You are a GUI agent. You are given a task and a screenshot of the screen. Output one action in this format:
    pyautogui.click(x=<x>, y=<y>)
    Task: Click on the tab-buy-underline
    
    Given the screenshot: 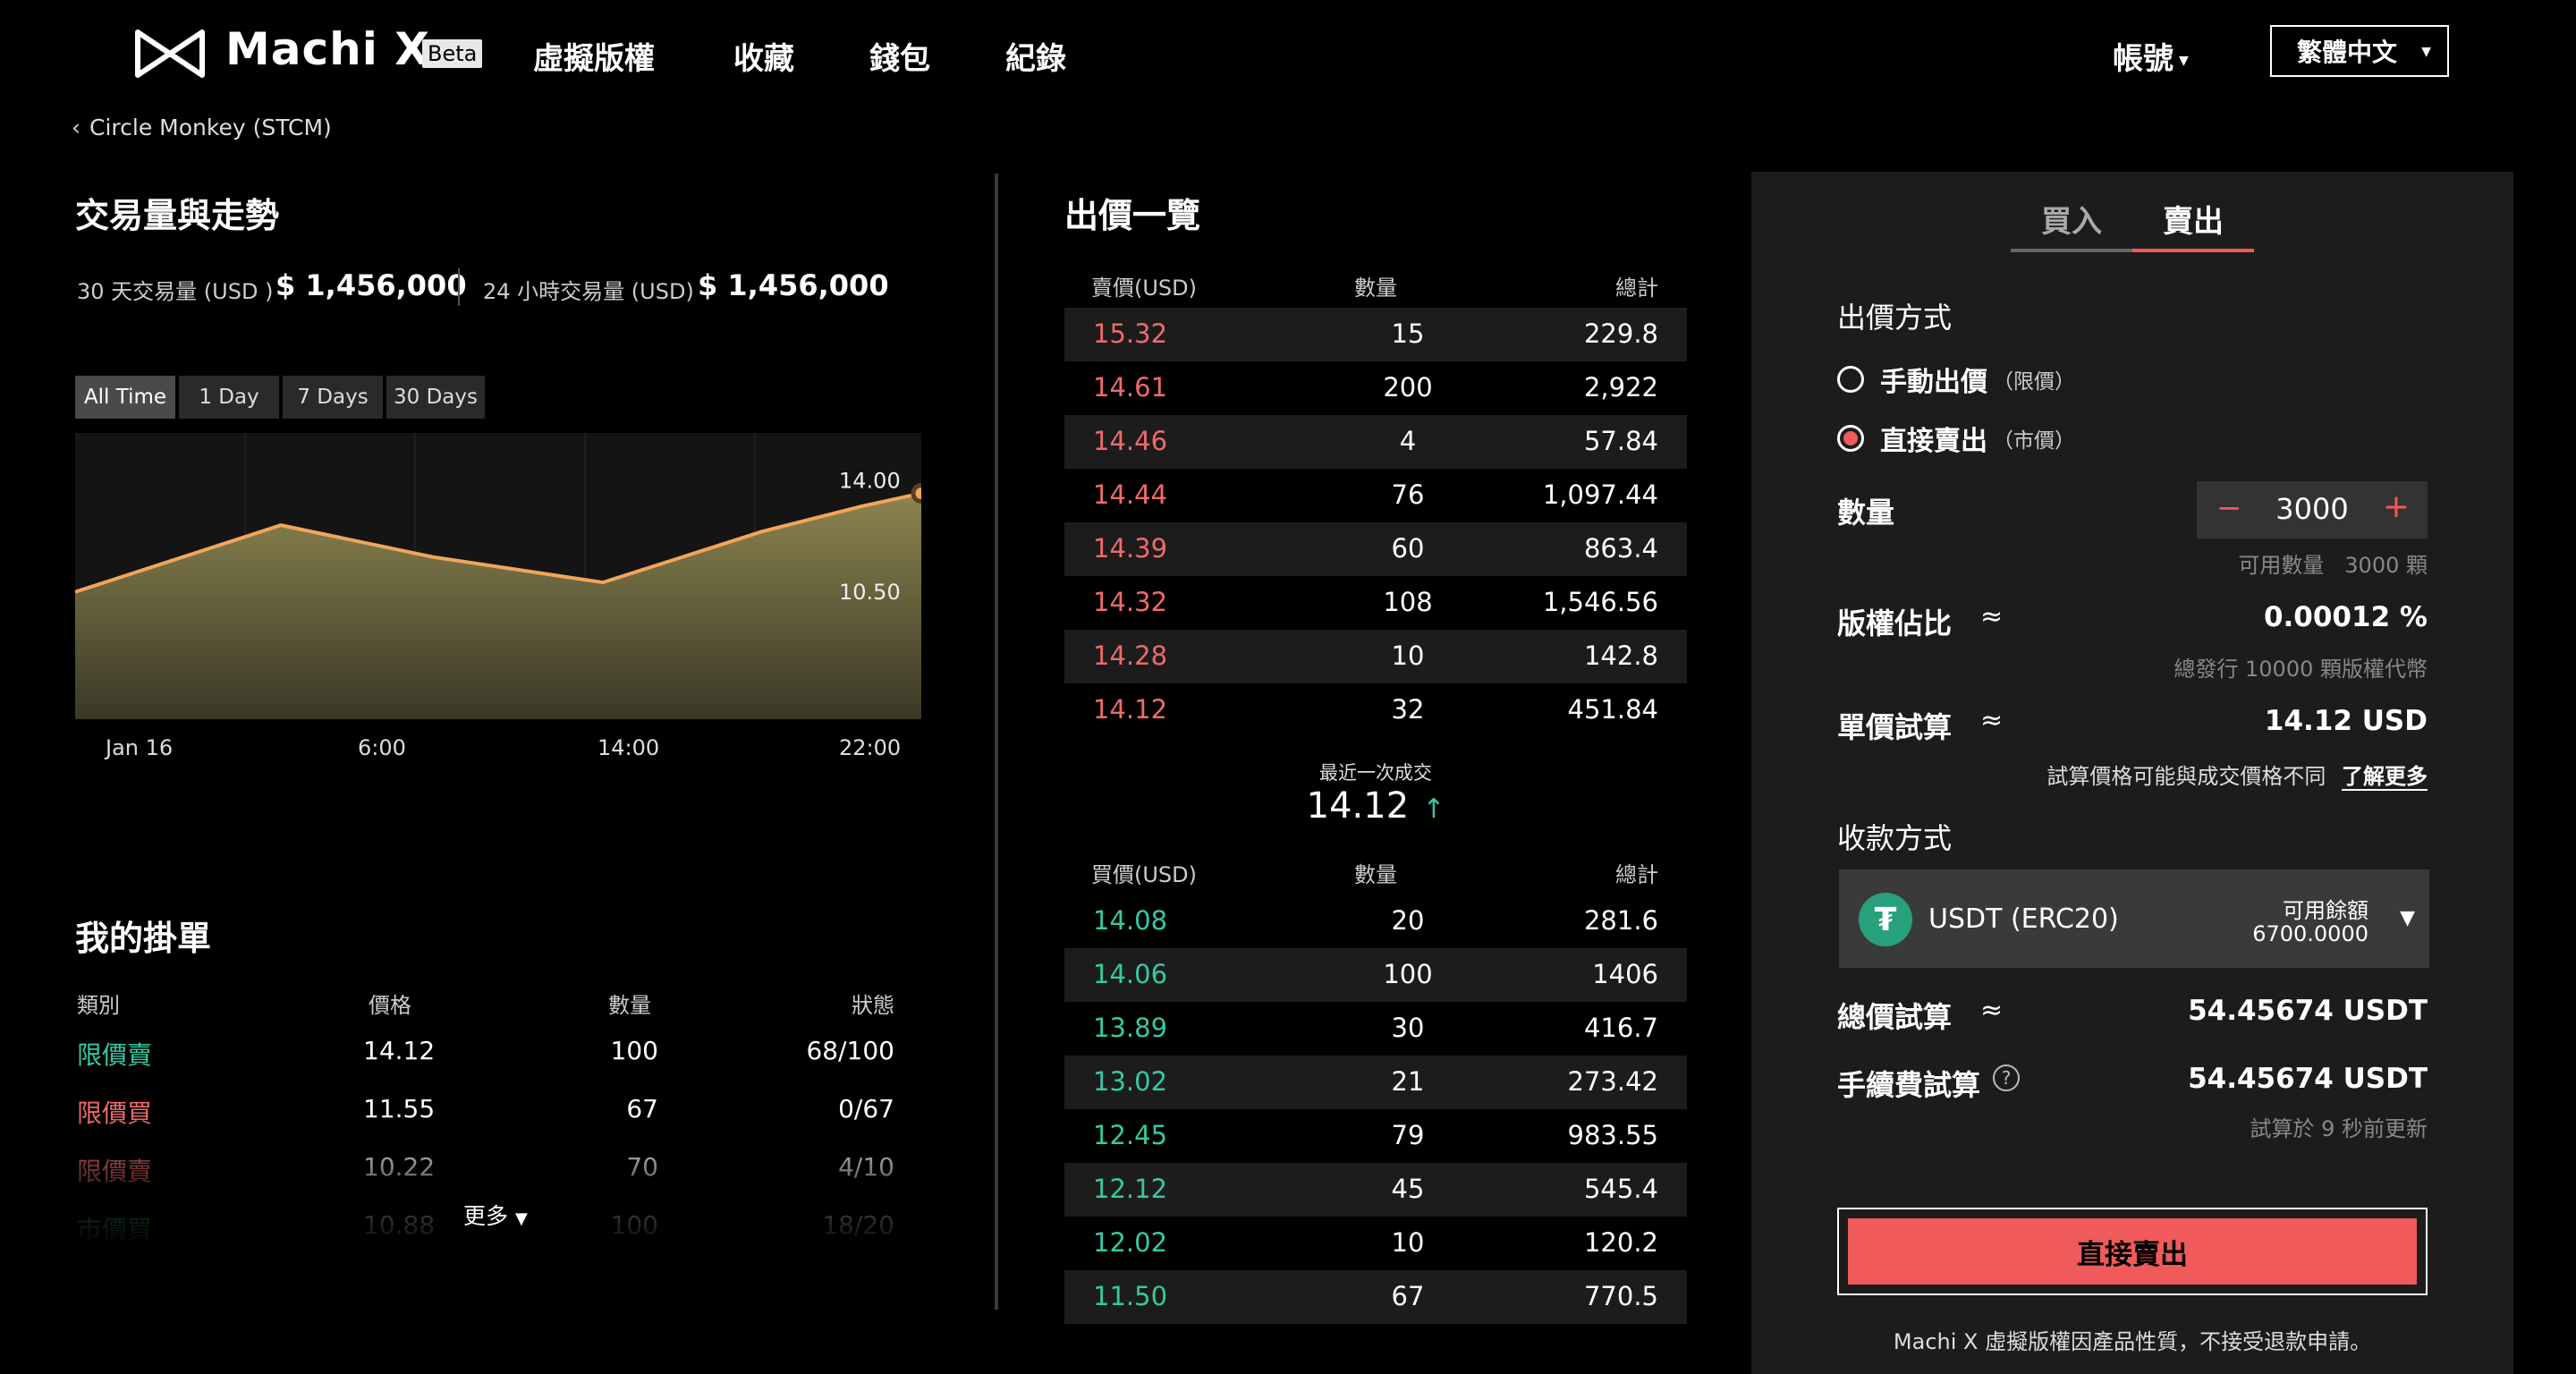 What is the action you would take?
    pyautogui.click(x=2071, y=250)
    